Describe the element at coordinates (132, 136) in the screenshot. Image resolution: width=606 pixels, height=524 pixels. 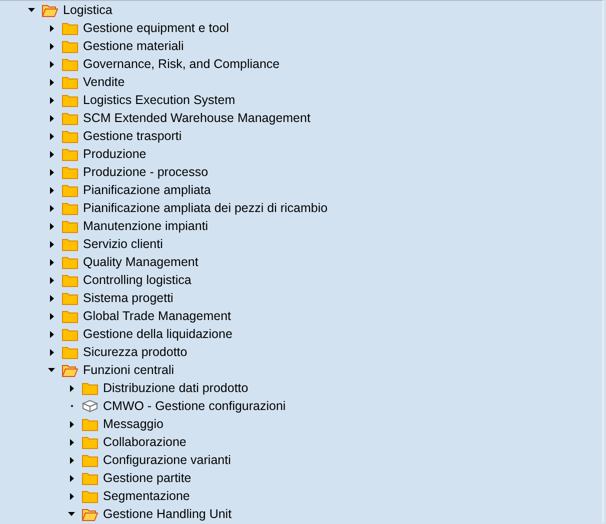
I see `tree-item-label: Gestione trasporti` at that location.